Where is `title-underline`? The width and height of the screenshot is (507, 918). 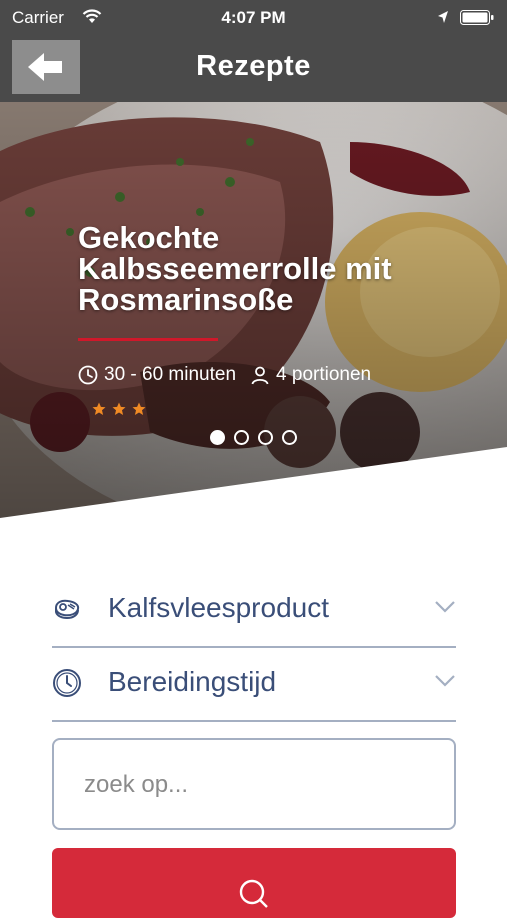 title-underline is located at coordinates (148, 339).